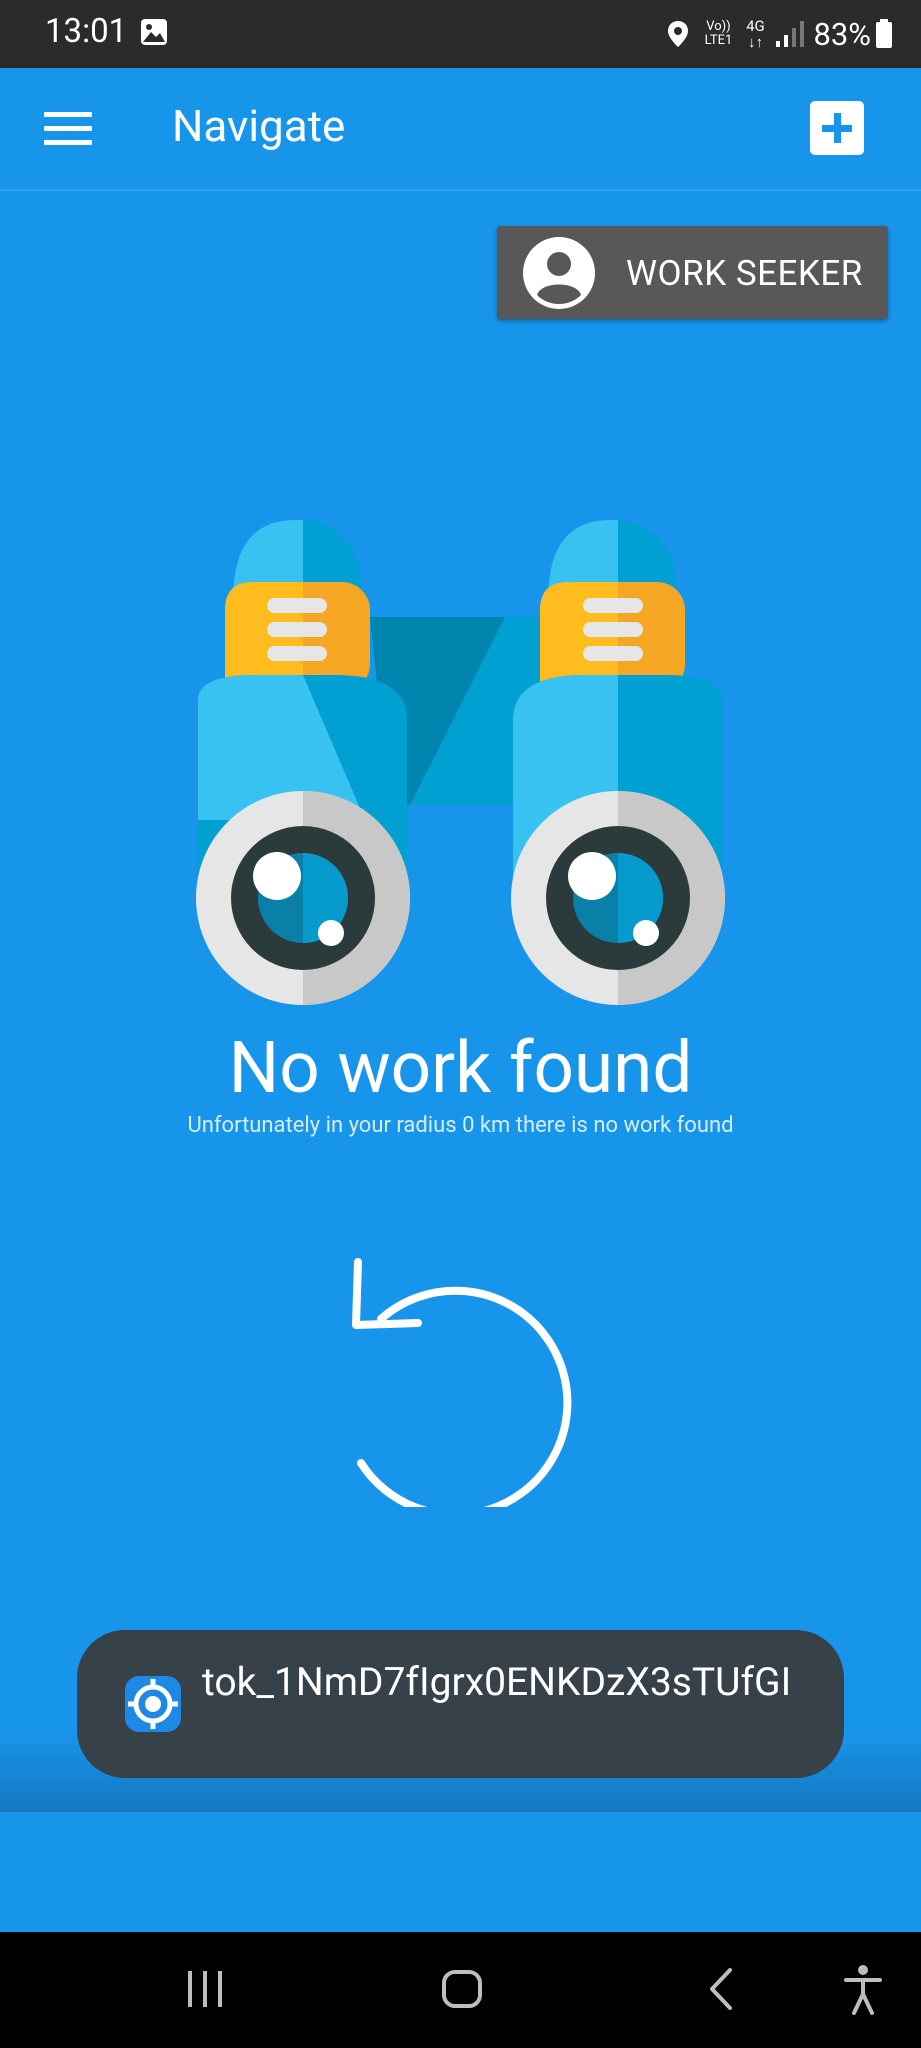 The height and width of the screenshot is (2048, 921). Describe the element at coordinates (837, 128) in the screenshot. I see `add-button` at that location.